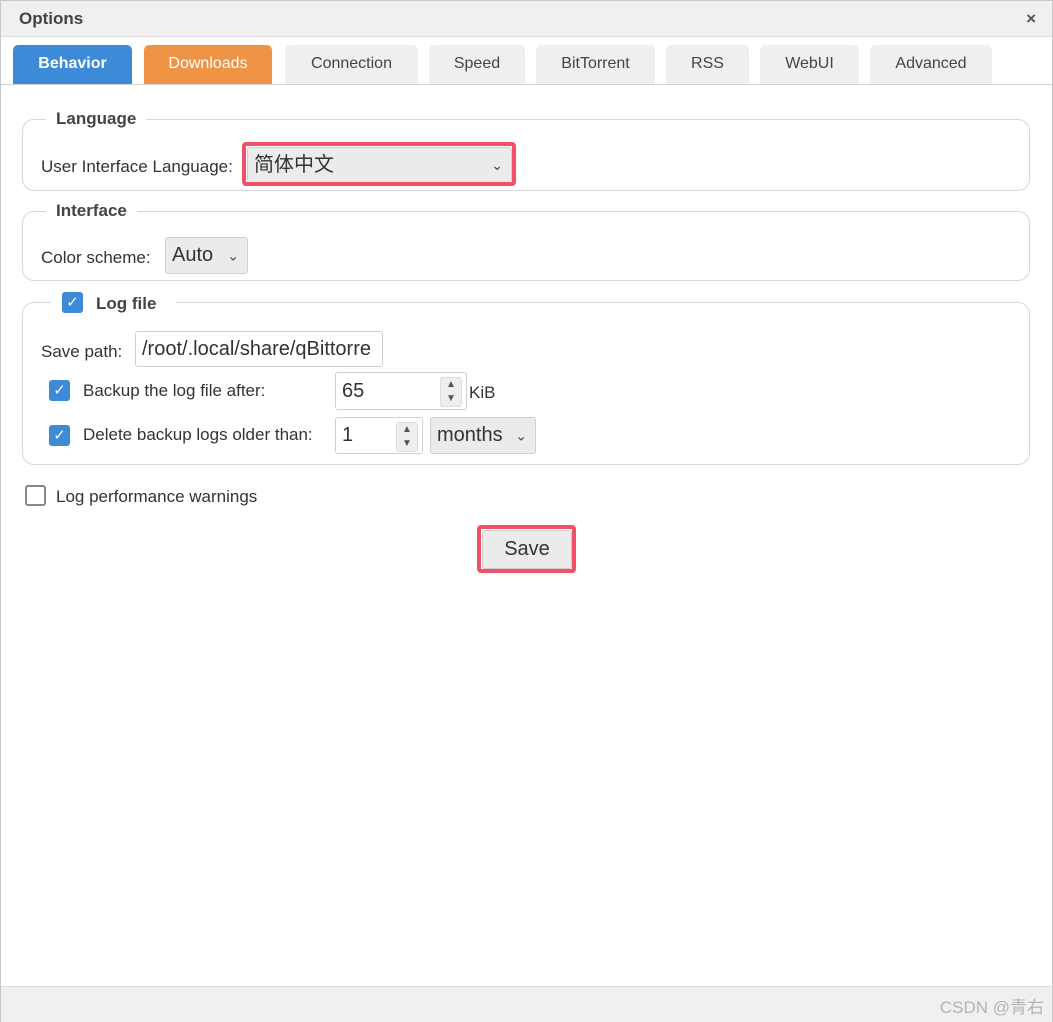  I want to click on backup-unit-label: KiB, so click(482, 392).